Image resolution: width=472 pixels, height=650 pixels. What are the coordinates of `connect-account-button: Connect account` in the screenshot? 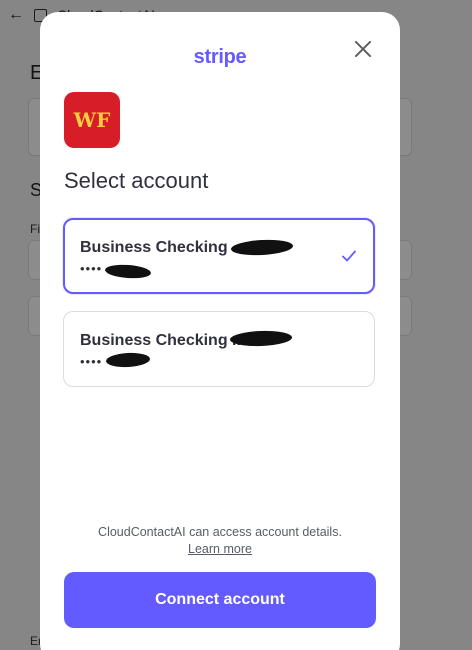 It's located at (220, 600).